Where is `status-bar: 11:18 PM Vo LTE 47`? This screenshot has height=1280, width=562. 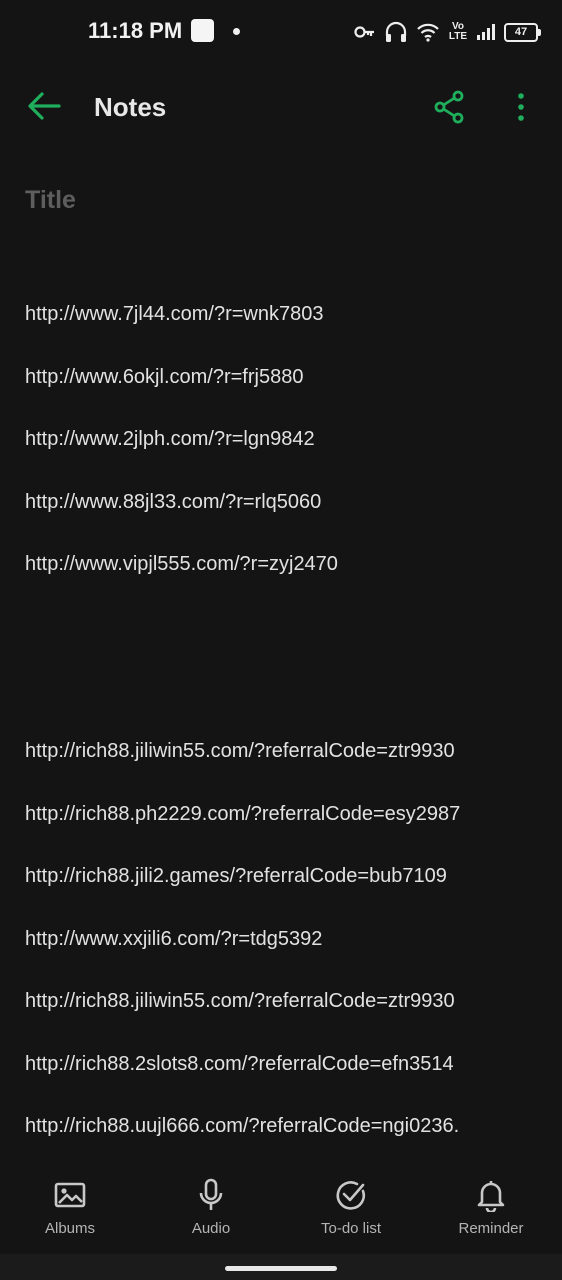 status-bar: 11:18 PM Vo LTE 47 is located at coordinates (281, 32).